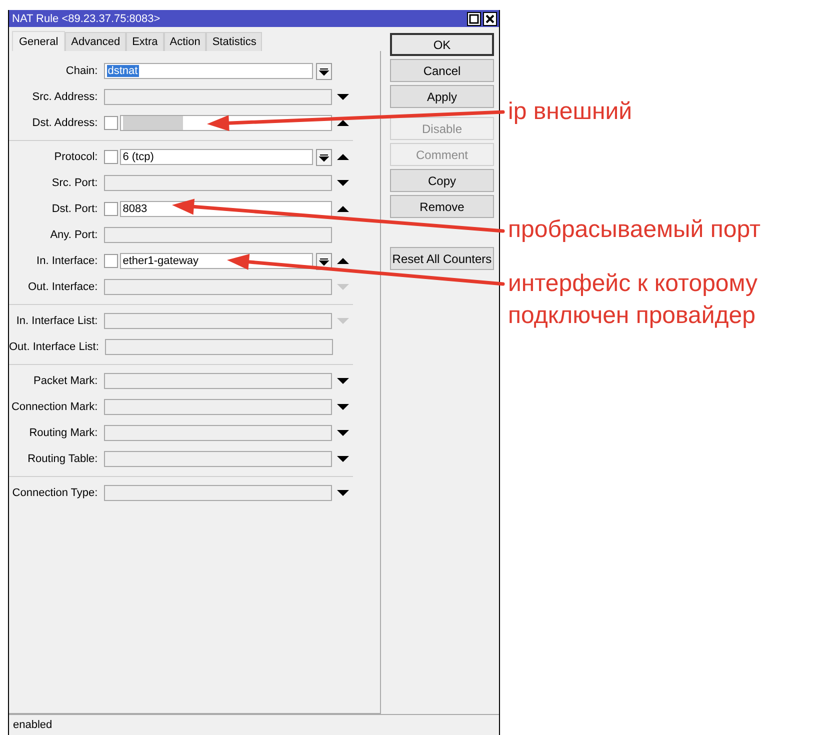  What do you see at coordinates (474, 19) in the screenshot?
I see `maximize-icon` at bounding box center [474, 19].